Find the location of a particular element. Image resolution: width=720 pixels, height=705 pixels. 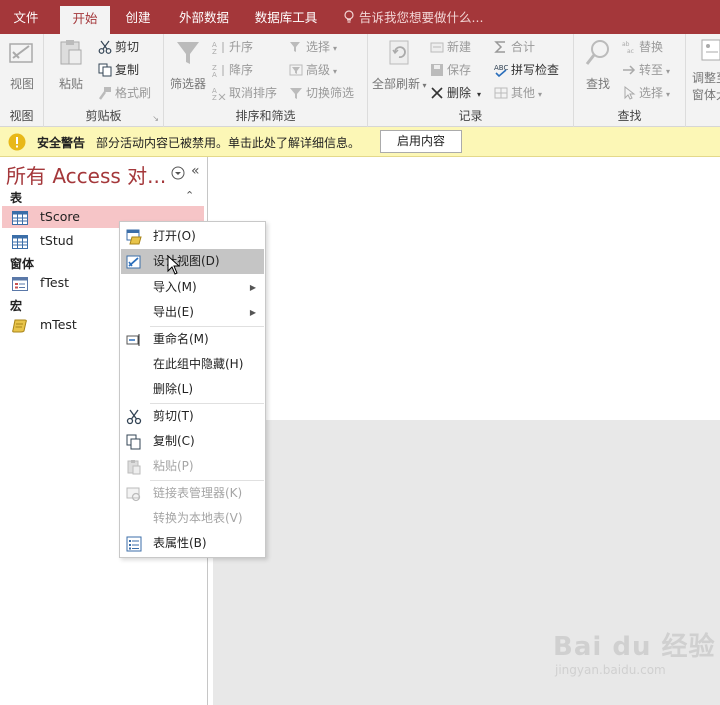

more-grid-icon is located at coordinates (502, 93).